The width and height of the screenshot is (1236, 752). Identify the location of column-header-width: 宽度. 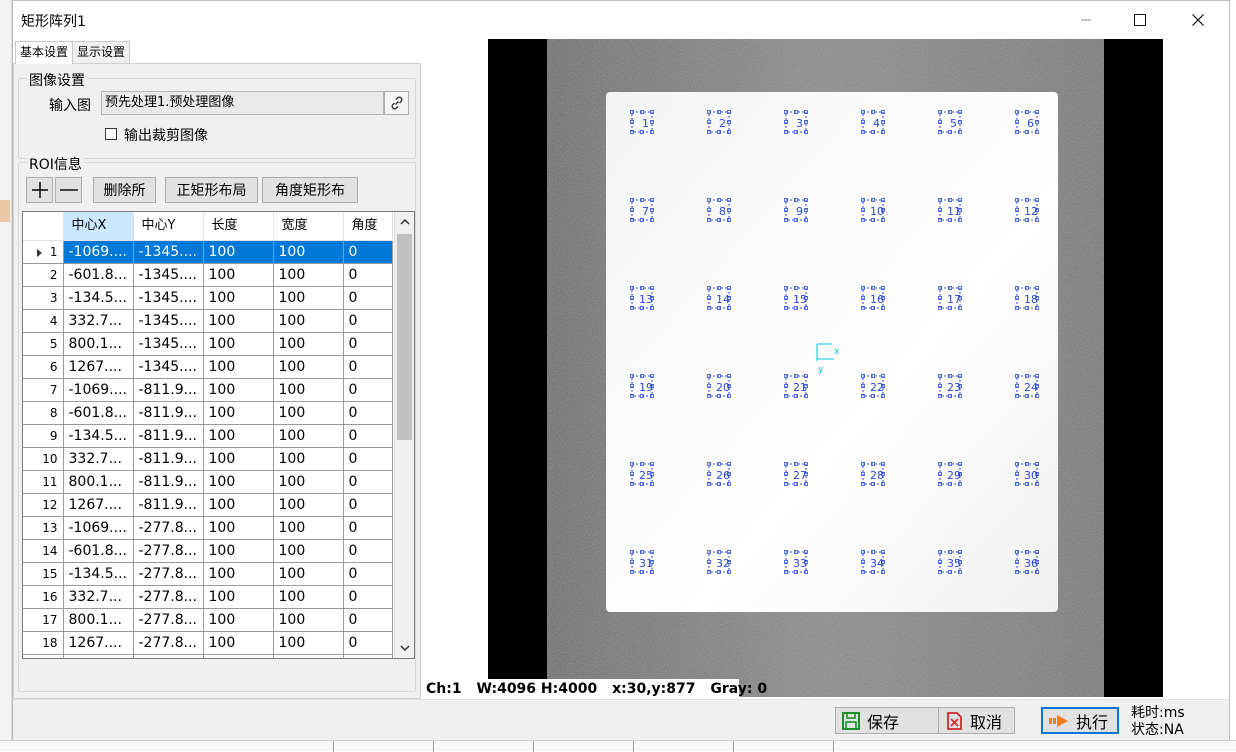
(308, 226).